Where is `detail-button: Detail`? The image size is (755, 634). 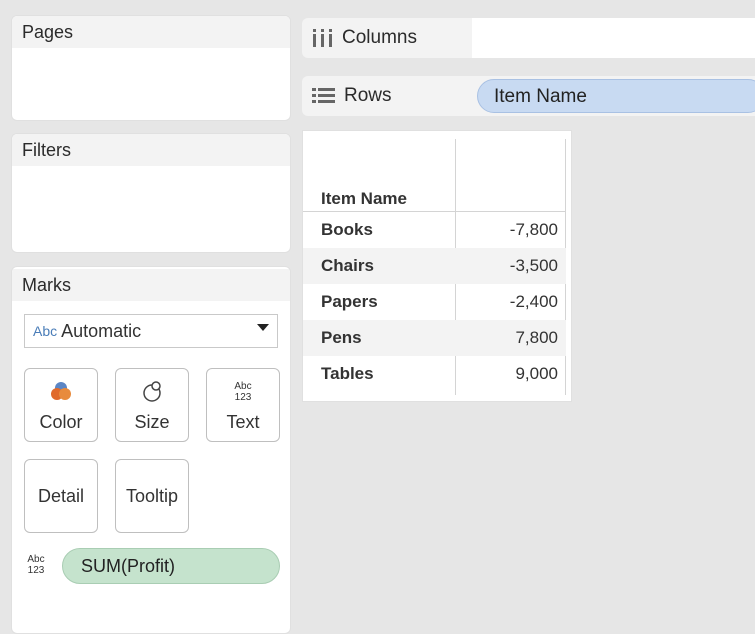
detail-button: Detail is located at coordinates (61, 496).